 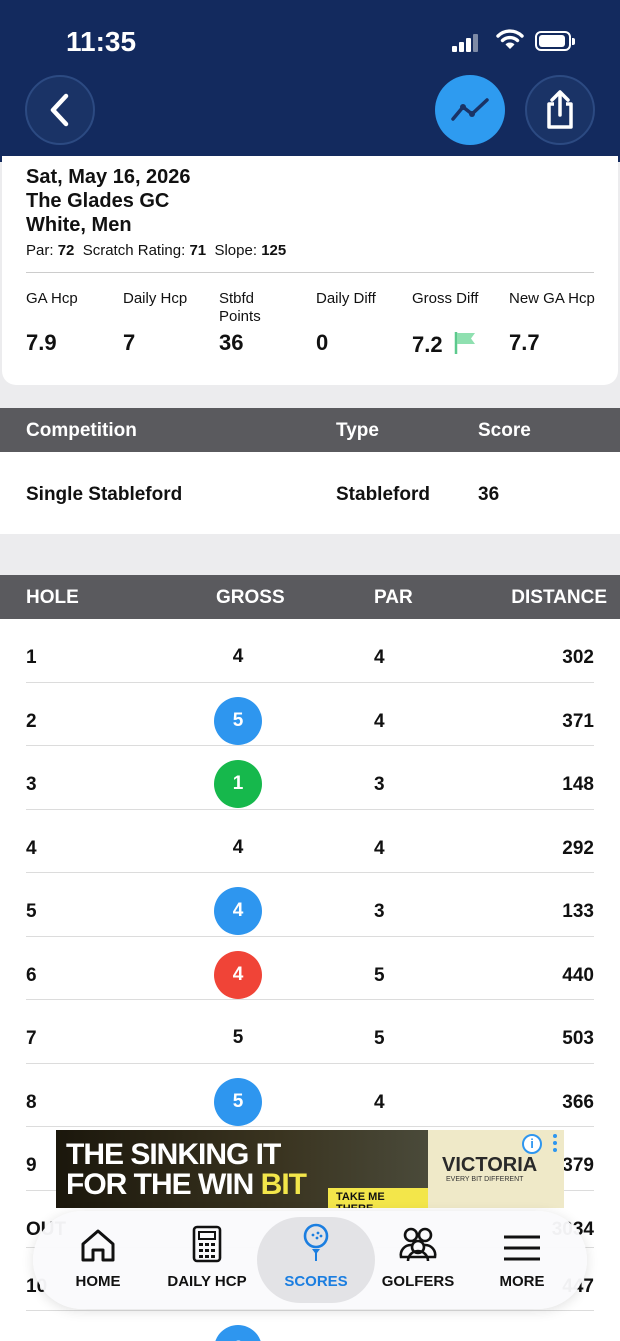 What do you see at coordinates (52, 597) in the screenshot?
I see `column-header-hole: HOLE` at bounding box center [52, 597].